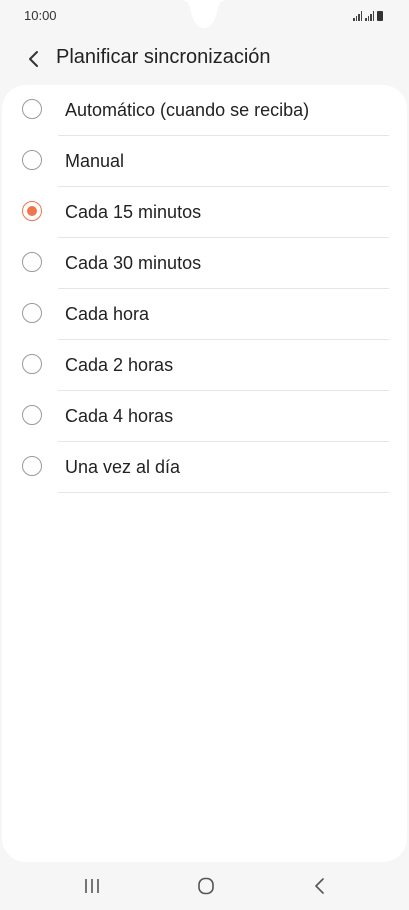 This screenshot has height=910, width=409. I want to click on option-label: Cada 30 minutos, so click(133, 263).